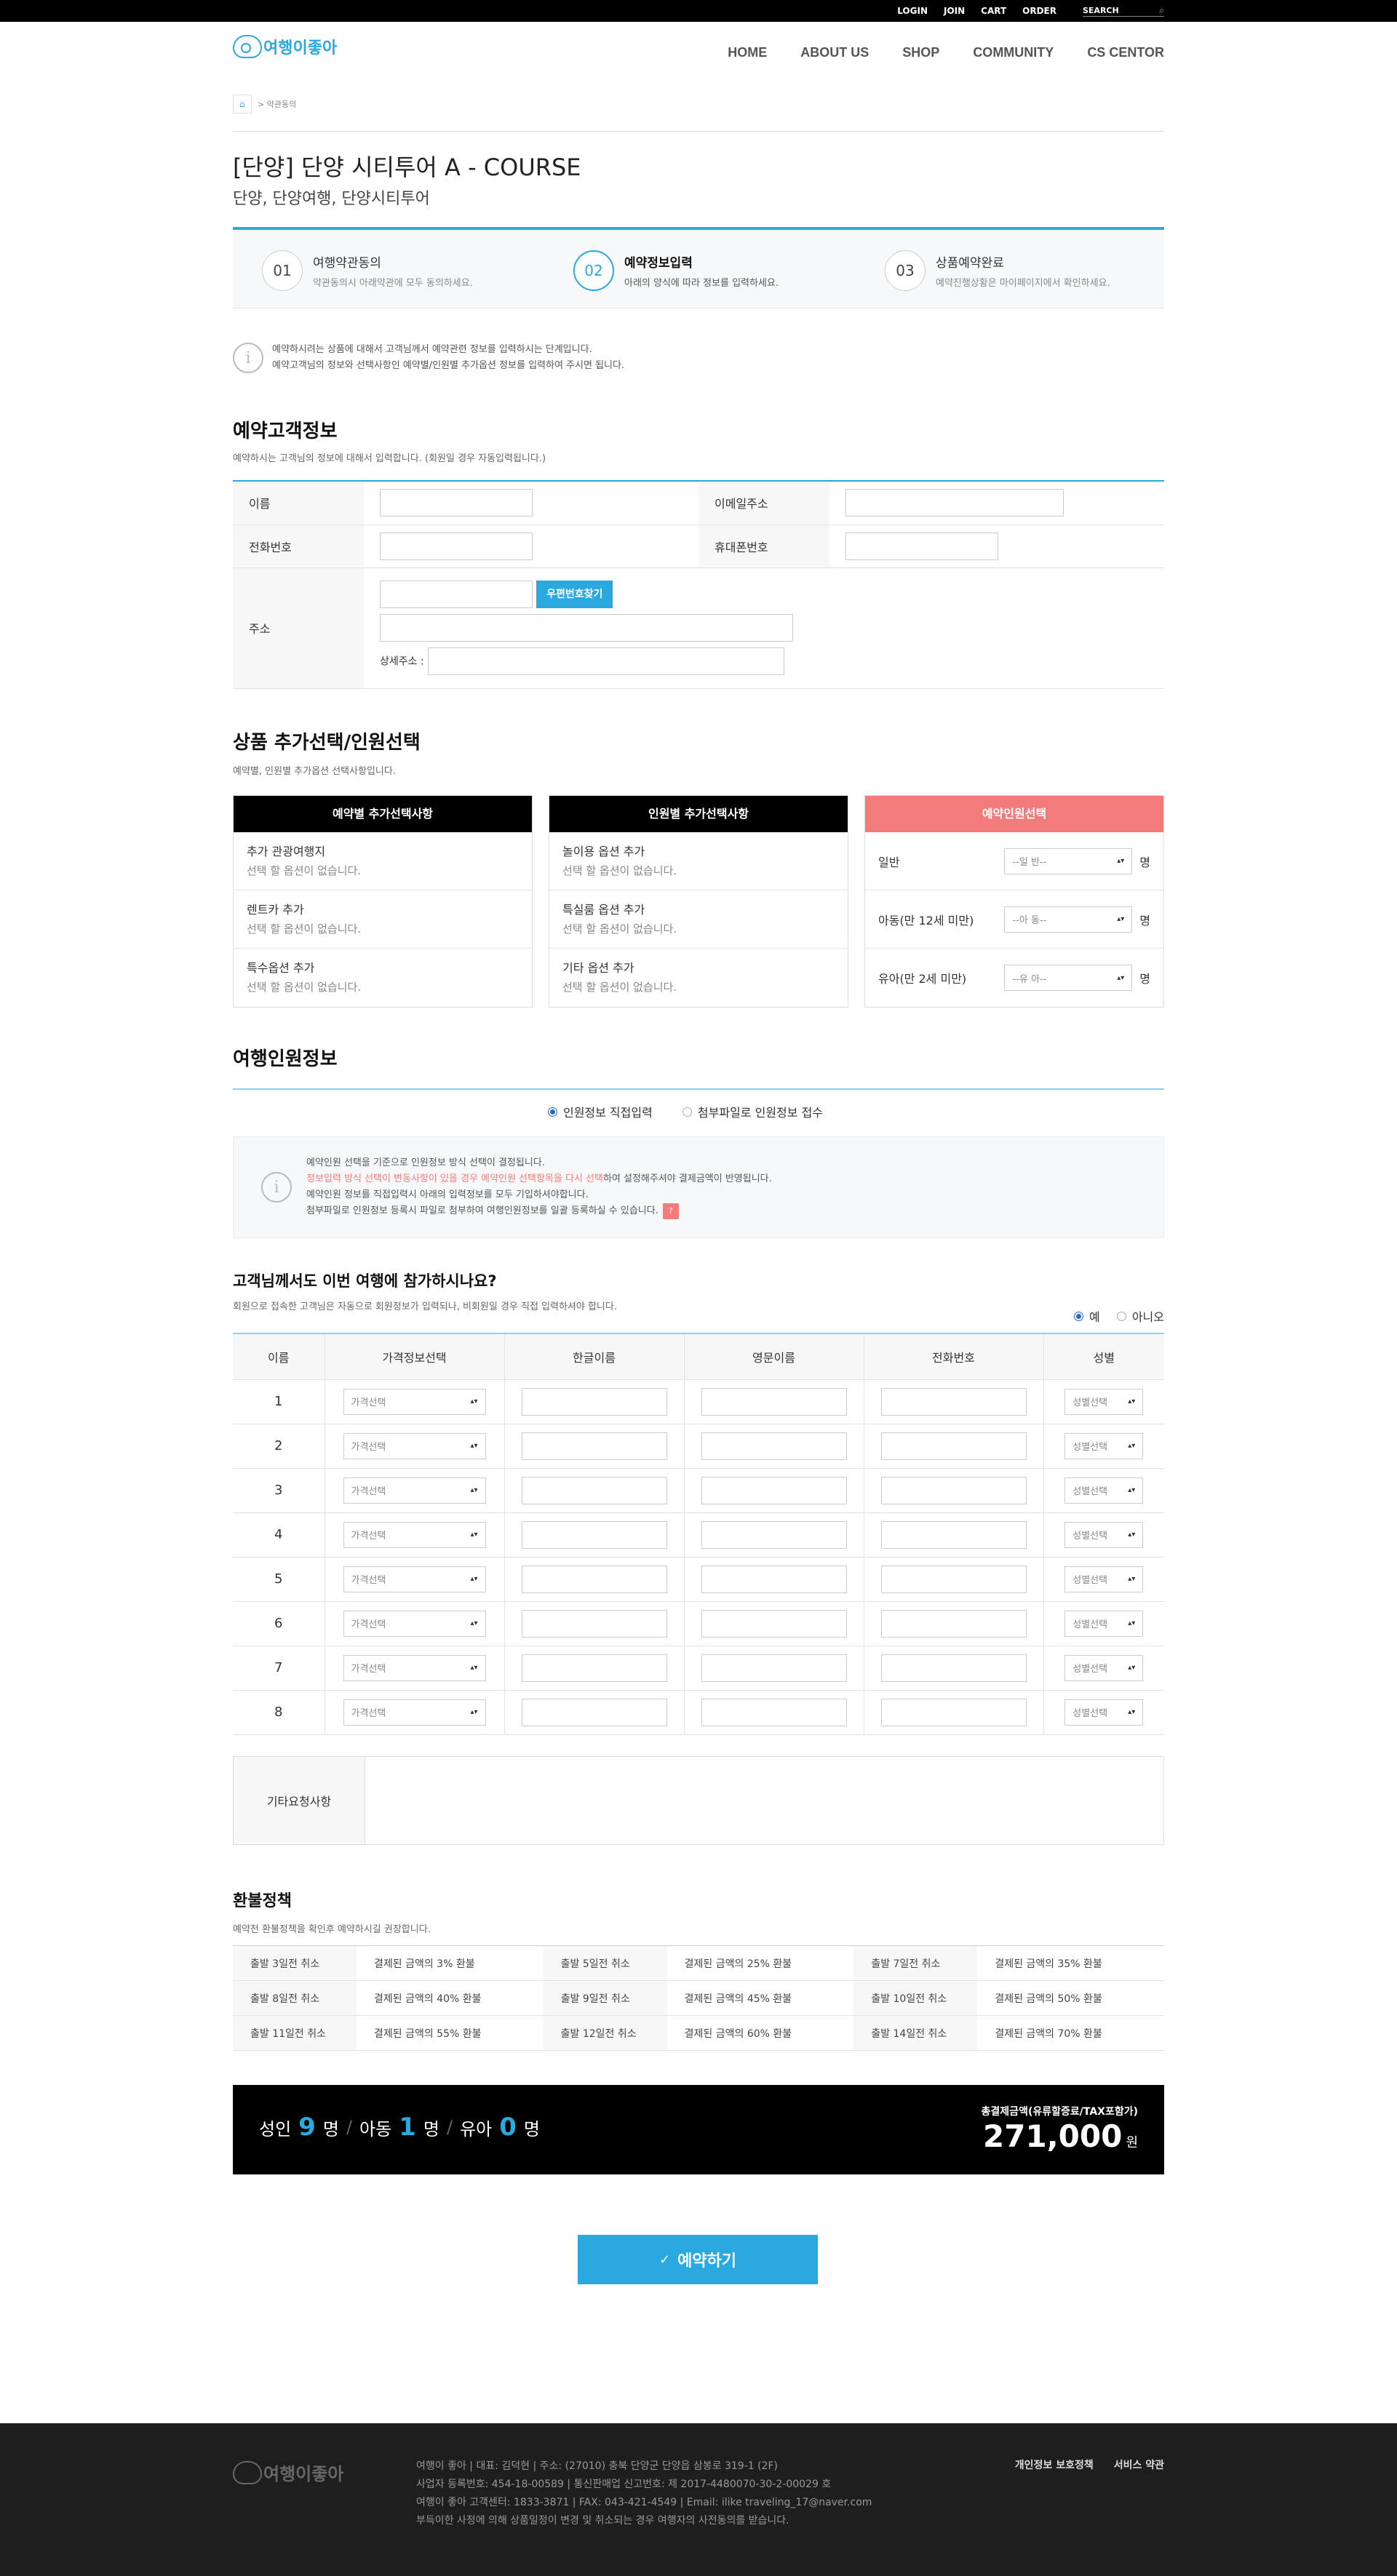 The image size is (1397, 2576). Describe the element at coordinates (1139, 2464) in the screenshot. I see `terms-link: 서비스 약관` at that location.